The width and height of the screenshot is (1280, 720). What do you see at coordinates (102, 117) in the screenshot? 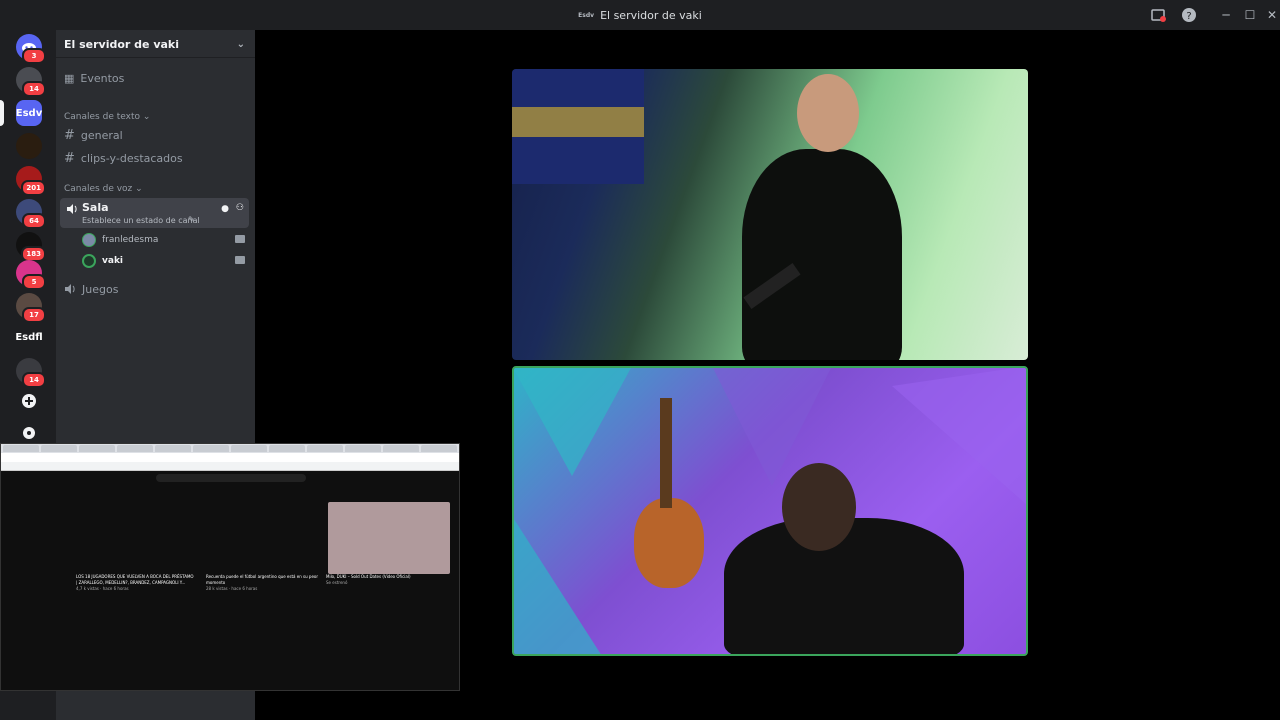
I see `text-category-label: Canales de texto` at bounding box center [102, 117].